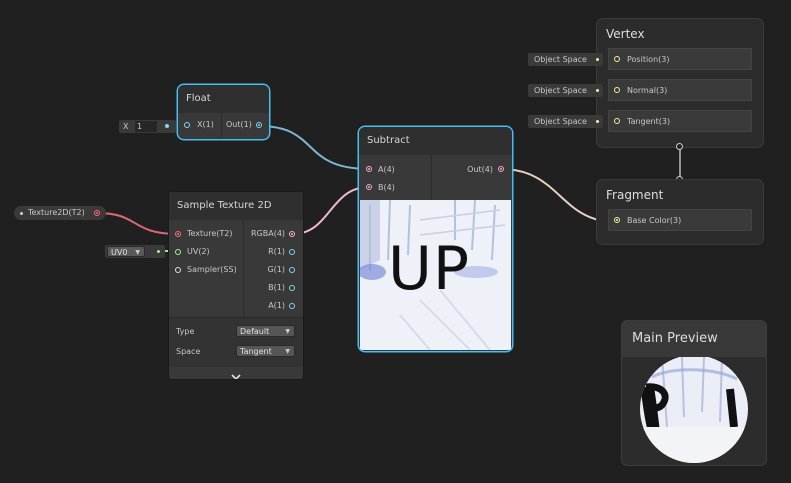 The image size is (791, 483). Describe the element at coordinates (236, 206) in the screenshot. I see `sample-texture-title: Sample Texture 2D` at that location.